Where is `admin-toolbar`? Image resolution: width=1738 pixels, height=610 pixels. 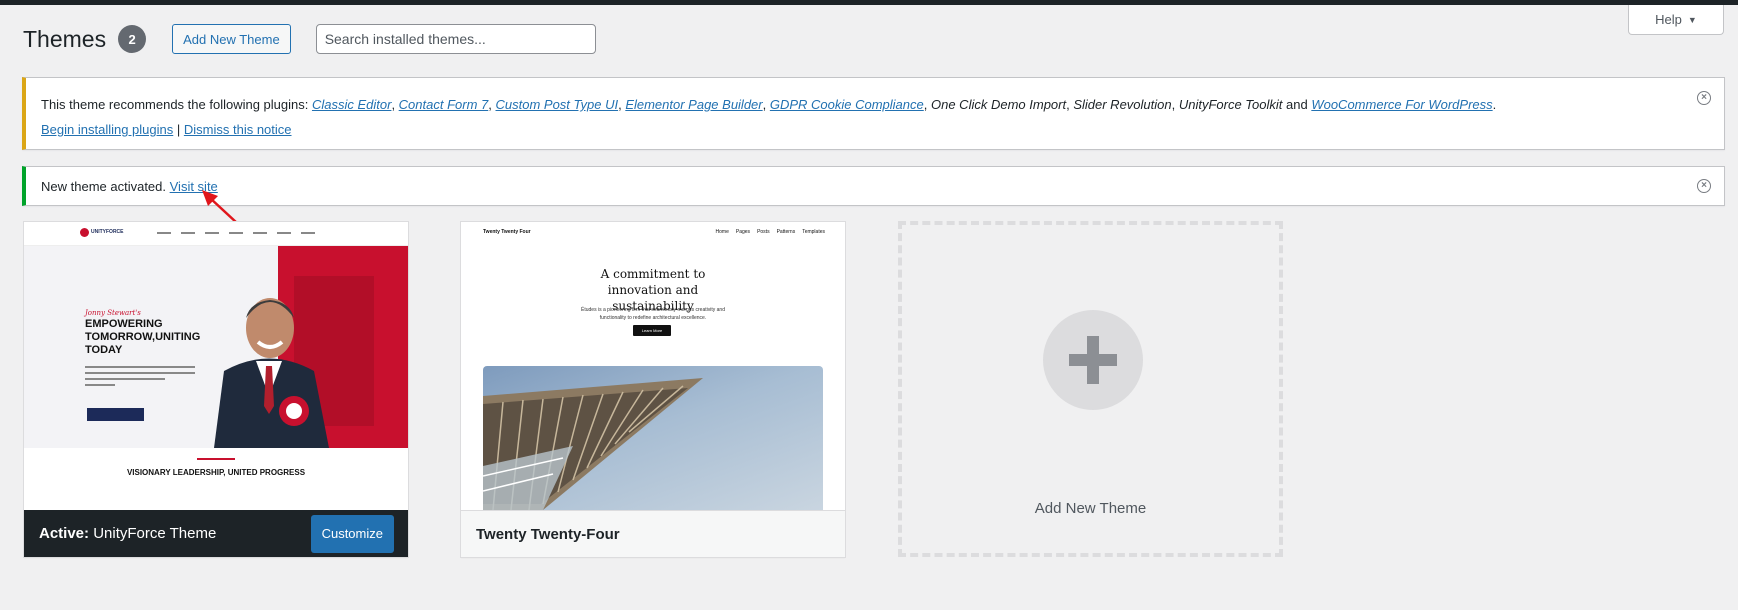
admin-toolbar is located at coordinates (869, 2).